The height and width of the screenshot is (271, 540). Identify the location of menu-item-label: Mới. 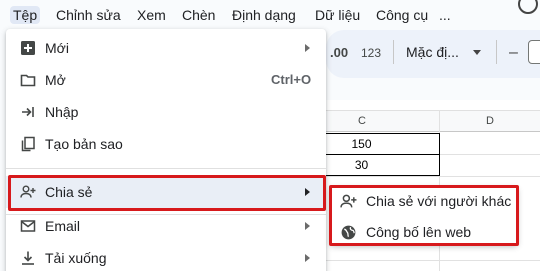
(57, 48).